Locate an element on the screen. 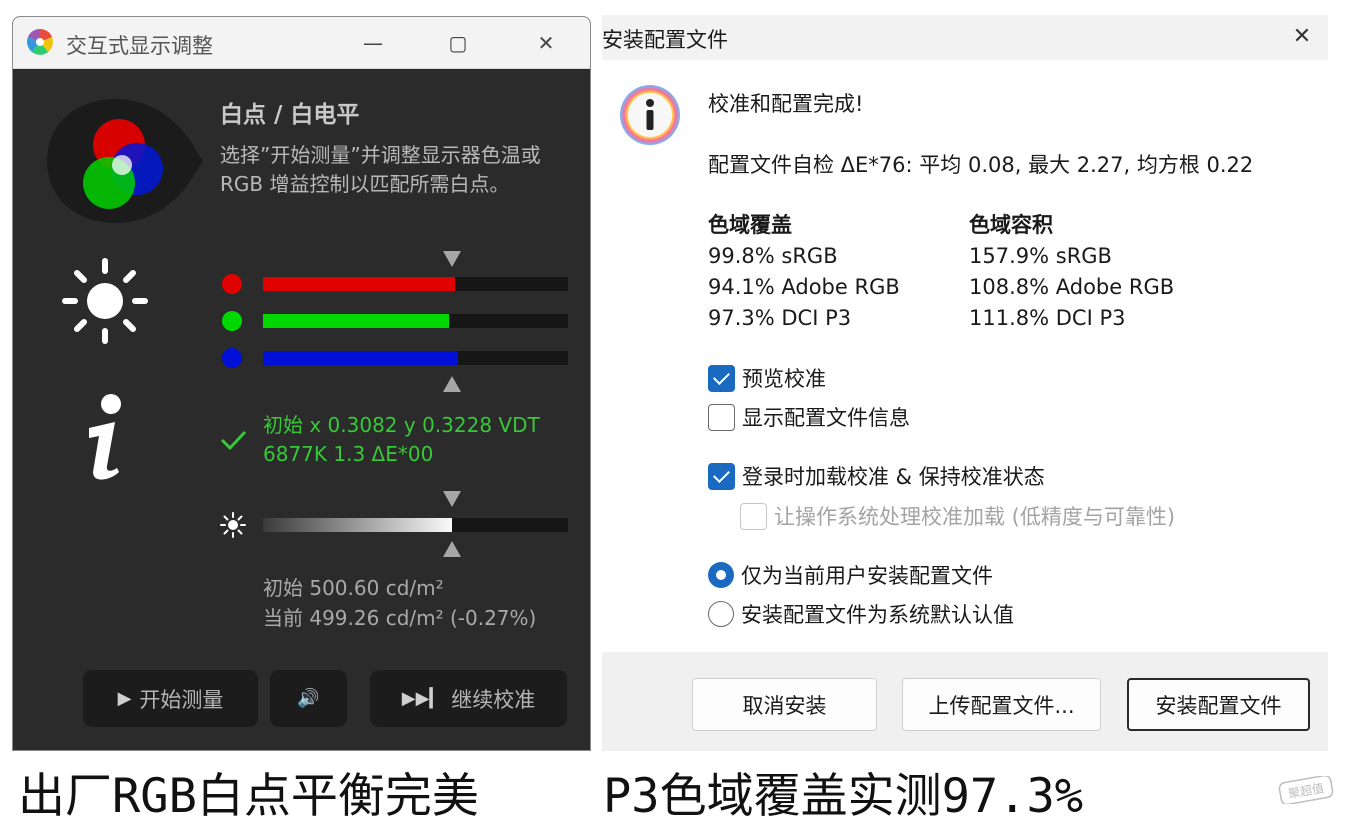  dialog-close-button: ✕ is located at coordinates (1302, 37).